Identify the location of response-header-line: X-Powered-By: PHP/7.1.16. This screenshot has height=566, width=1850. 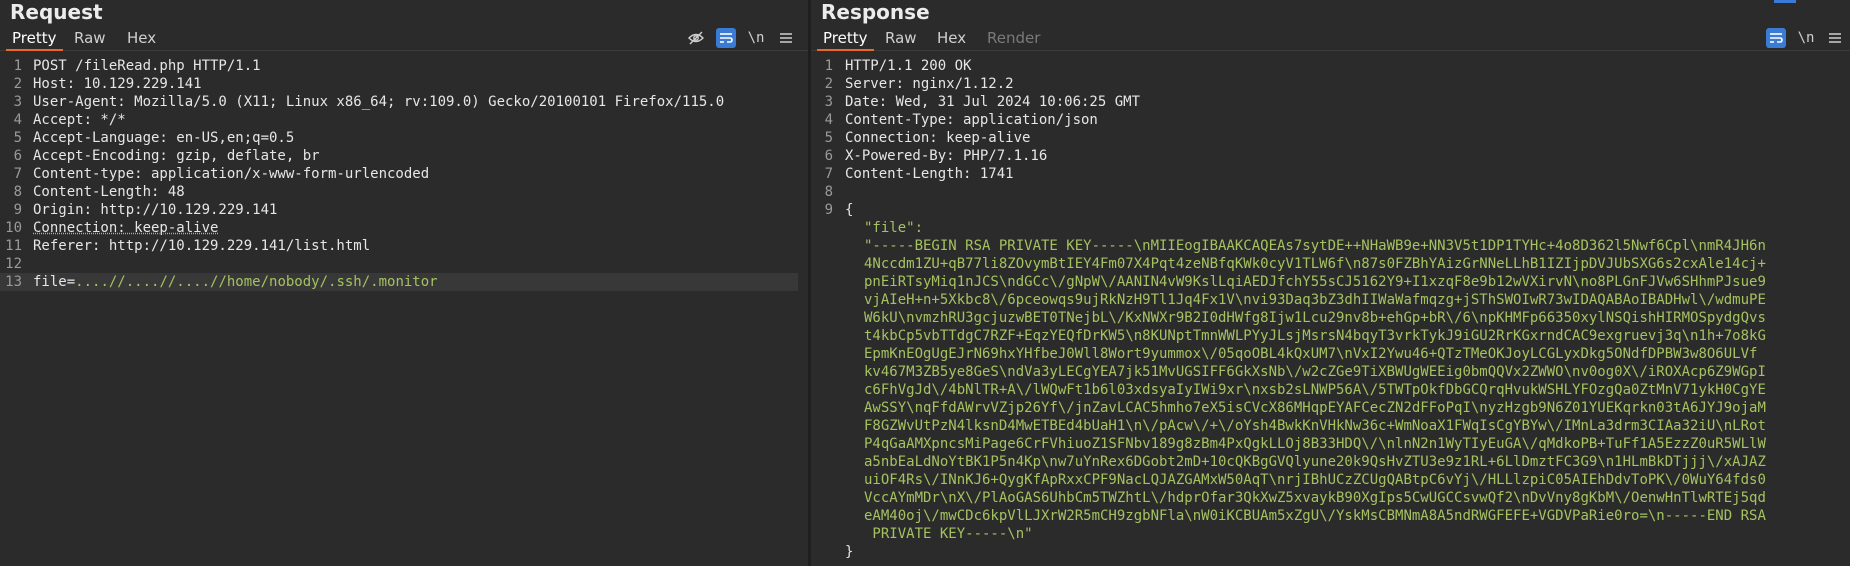
(946, 156).